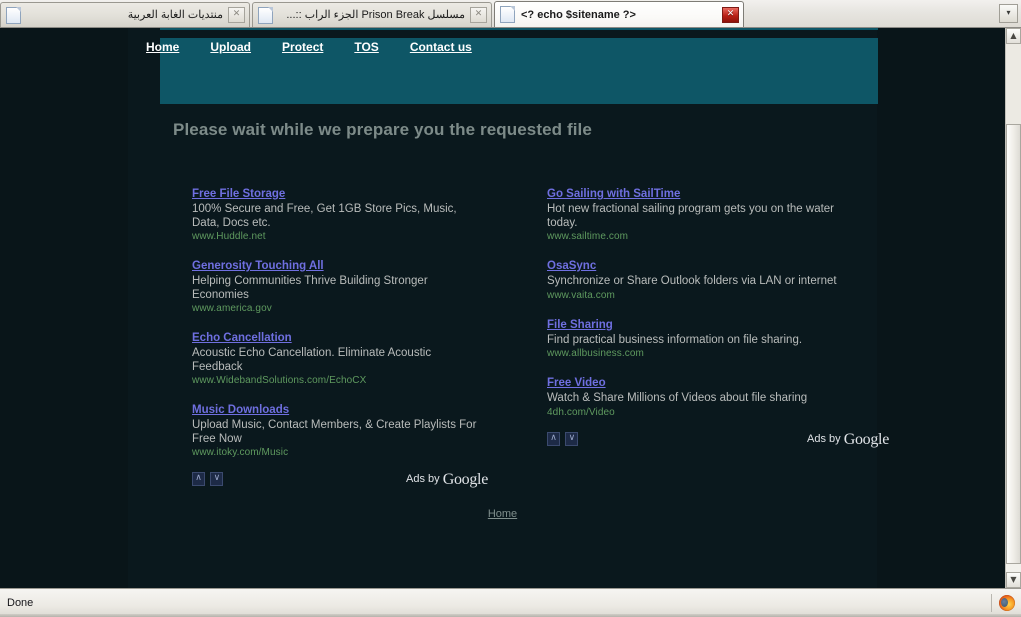  I want to click on scrollbar-thumb, so click(1013, 344).